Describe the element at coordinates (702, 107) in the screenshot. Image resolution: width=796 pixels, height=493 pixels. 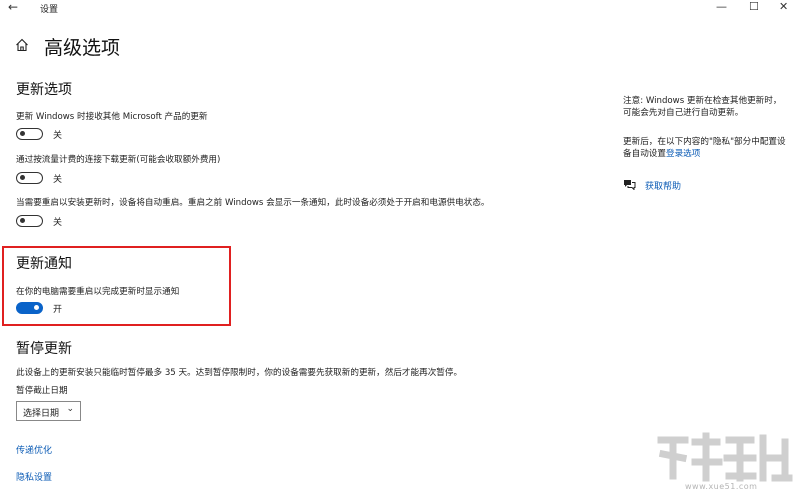
I see `sidebar-note: 注意: Windows 更新在检查其他更新时，可能会先对自己进行自动更新。` at that location.